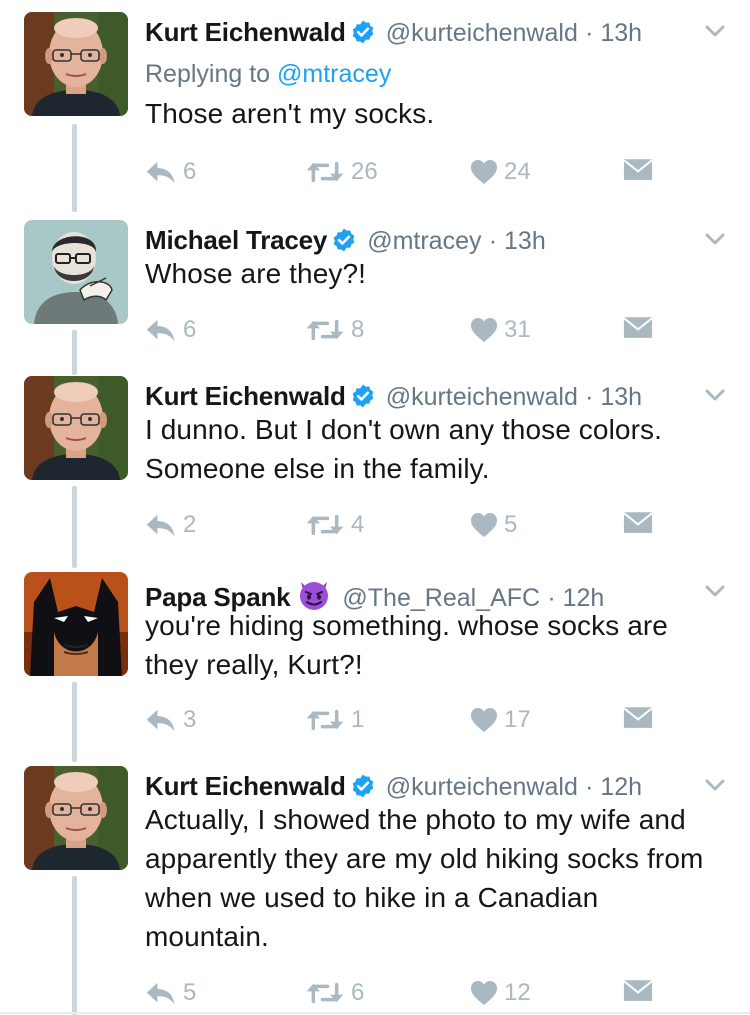 The image size is (750, 1015). I want to click on retweet-count: 4, so click(358, 524).